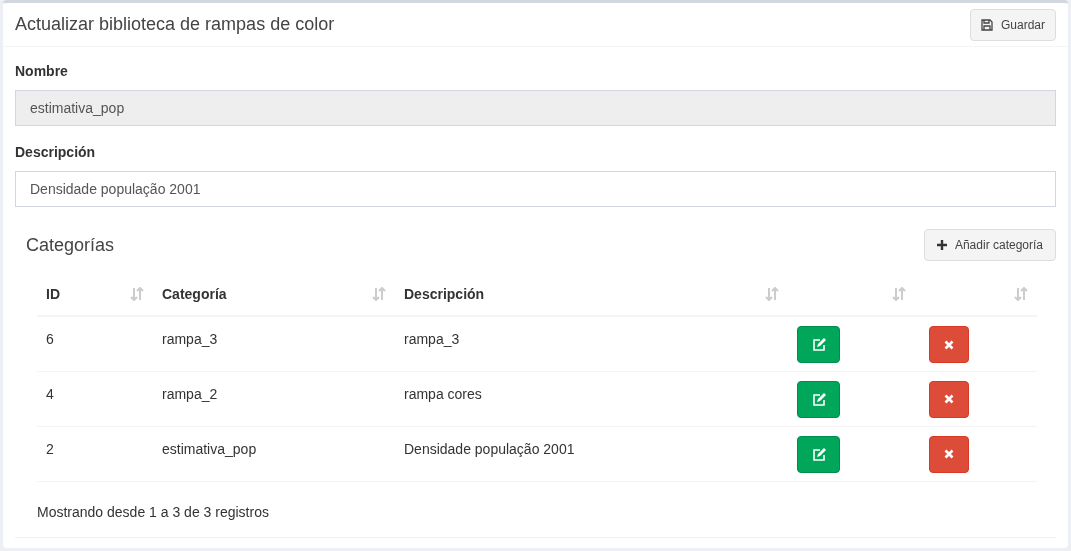 This screenshot has height=551, width=1071. What do you see at coordinates (95, 453) in the screenshot?
I see `table-cell: 2` at bounding box center [95, 453].